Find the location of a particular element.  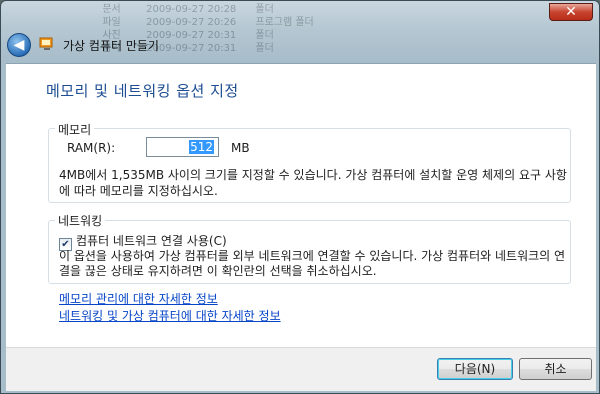

network-group-label: 네트워킹 is located at coordinates (80, 220).